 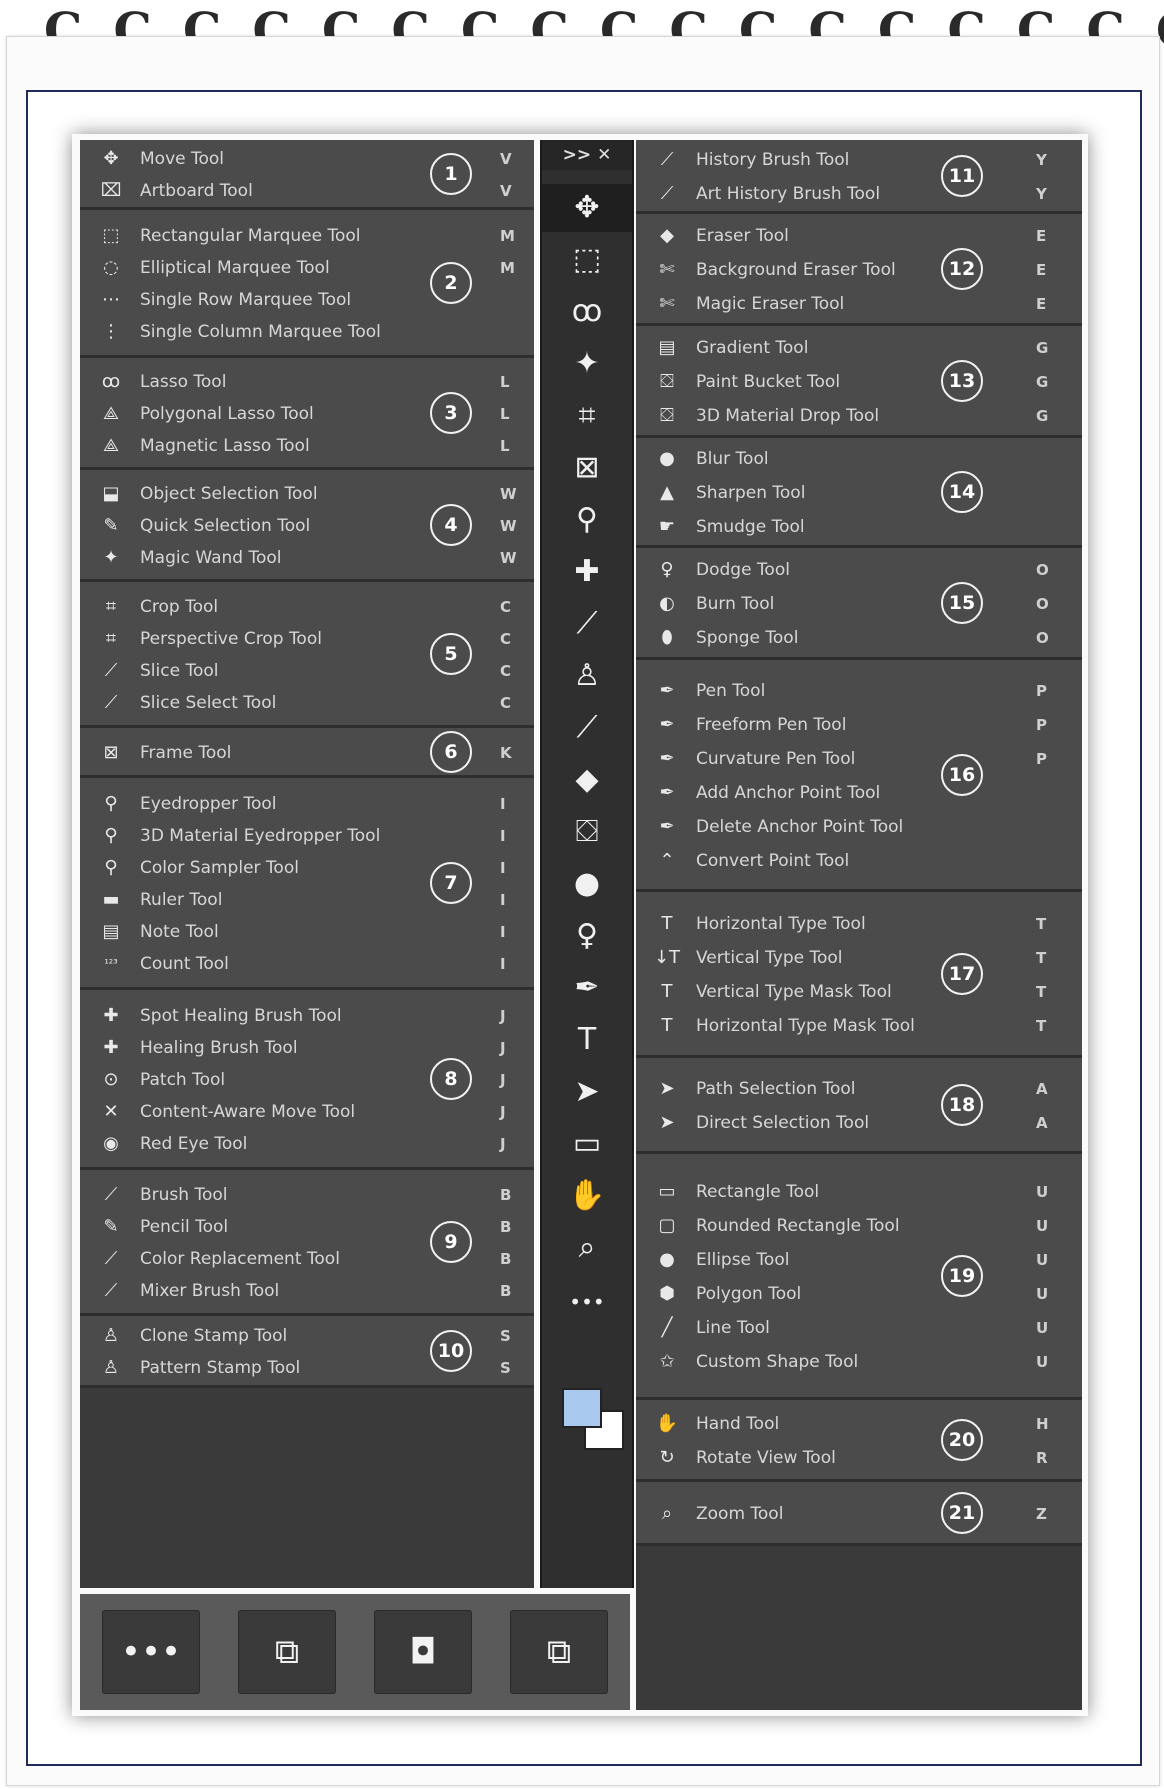 What do you see at coordinates (291, 639) in the screenshot?
I see `tool-item: ⌗ Perspective Crop Tool` at bounding box center [291, 639].